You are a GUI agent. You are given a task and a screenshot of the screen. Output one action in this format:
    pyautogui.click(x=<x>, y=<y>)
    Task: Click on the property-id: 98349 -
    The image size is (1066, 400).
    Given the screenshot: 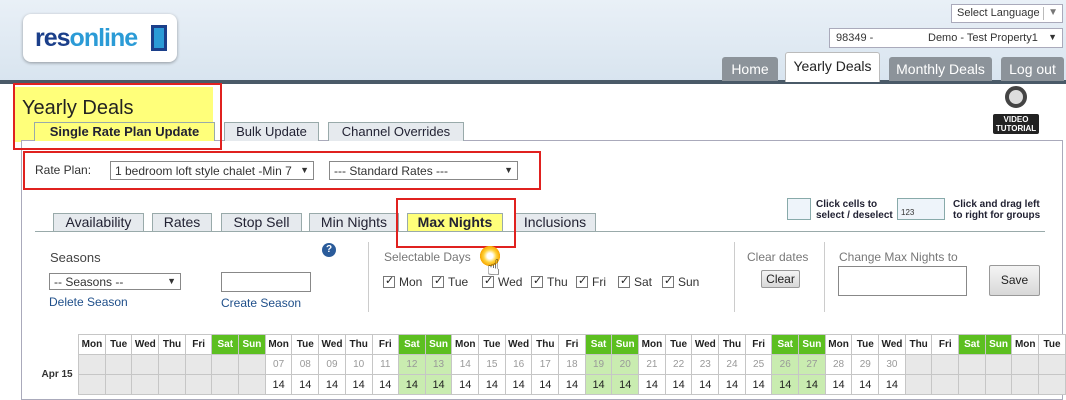 What is the action you would take?
    pyautogui.click(x=855, y=38)
    